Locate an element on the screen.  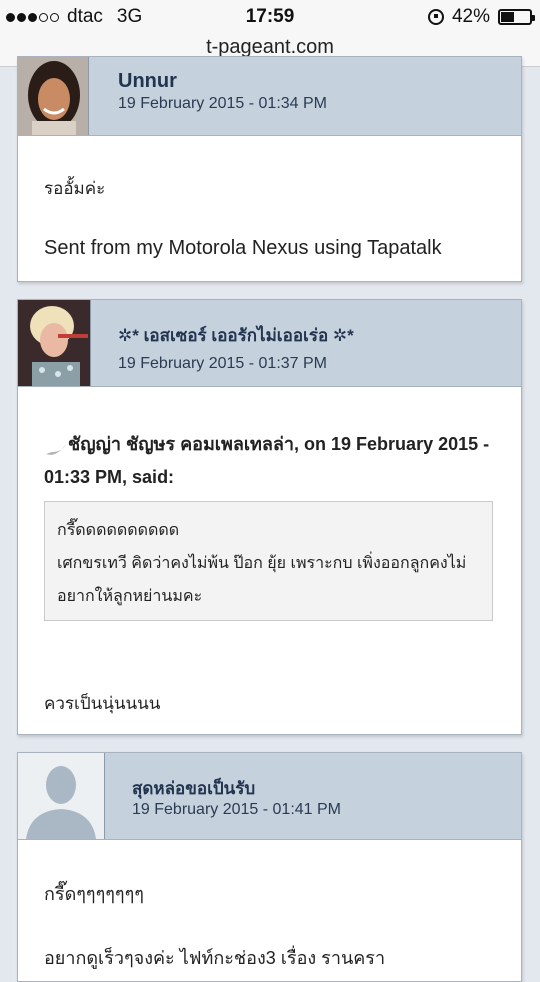
post-text: ควรเป็นนุ่นนนน is located at coordinates (102, 703).